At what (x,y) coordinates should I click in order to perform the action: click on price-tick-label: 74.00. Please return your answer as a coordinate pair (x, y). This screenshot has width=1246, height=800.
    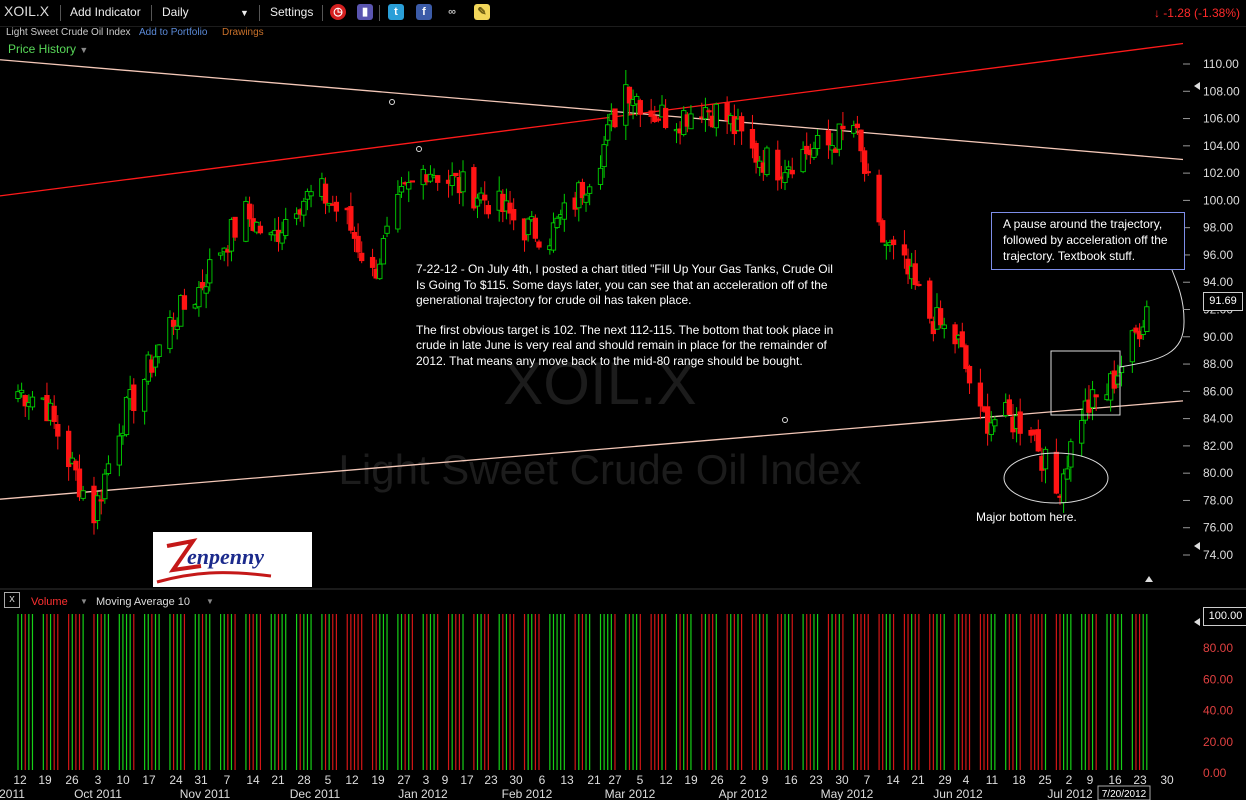
    Looking at the image, I should click on (1218, 555).